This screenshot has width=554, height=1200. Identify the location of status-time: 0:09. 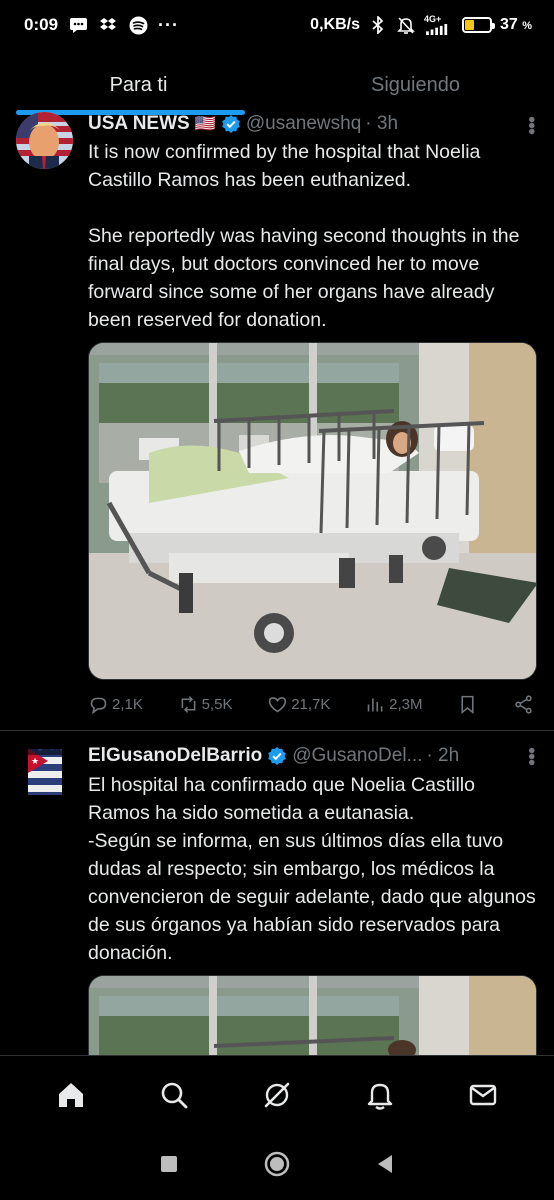
(41, 24).